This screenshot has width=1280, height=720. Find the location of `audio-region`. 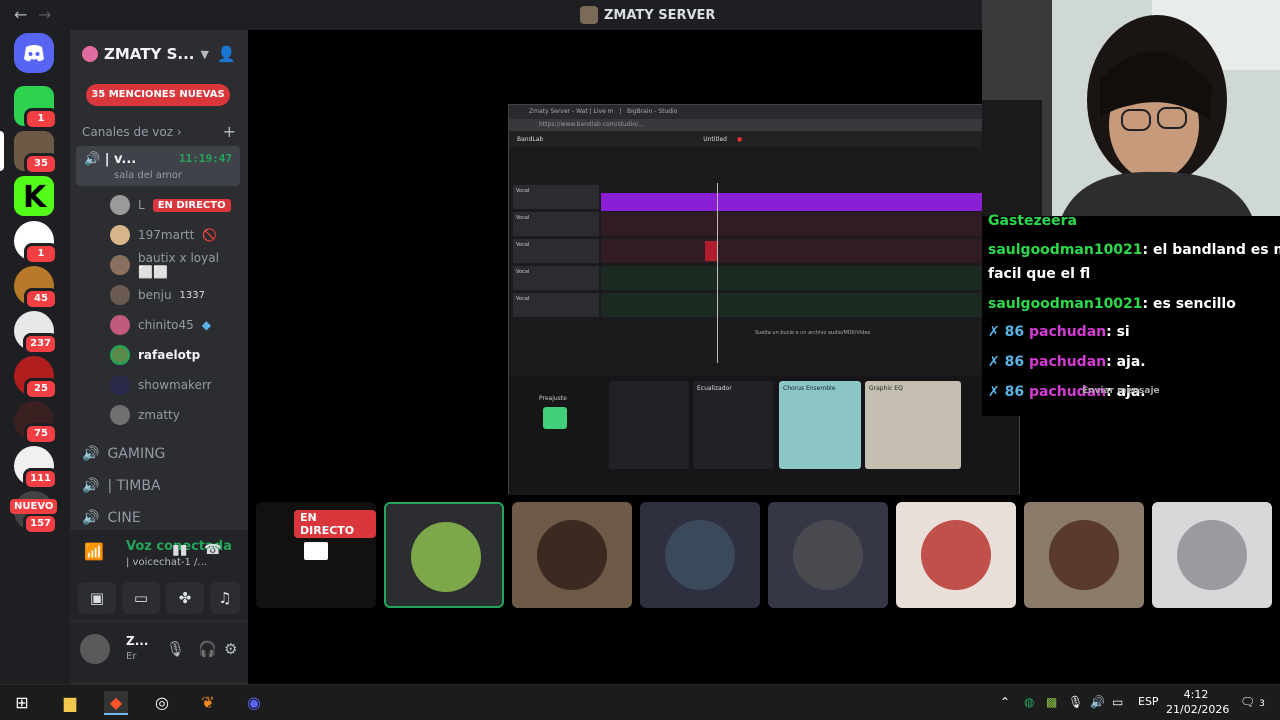

audio-region is located at coordinates (792, 202).